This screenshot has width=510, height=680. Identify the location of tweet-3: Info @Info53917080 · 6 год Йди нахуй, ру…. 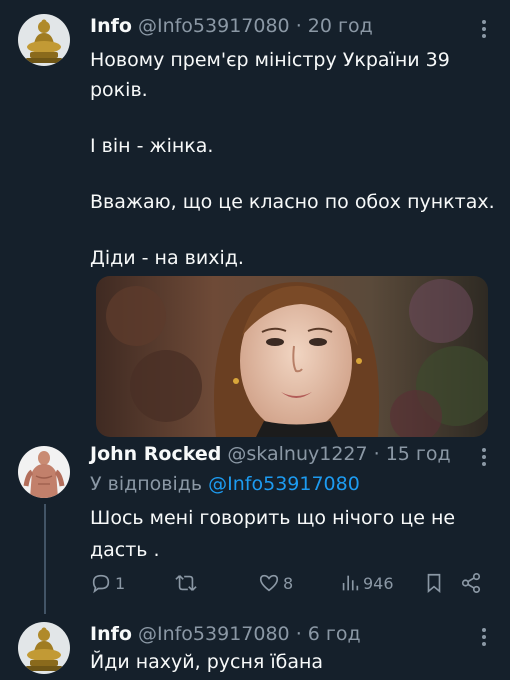
(255, 647).